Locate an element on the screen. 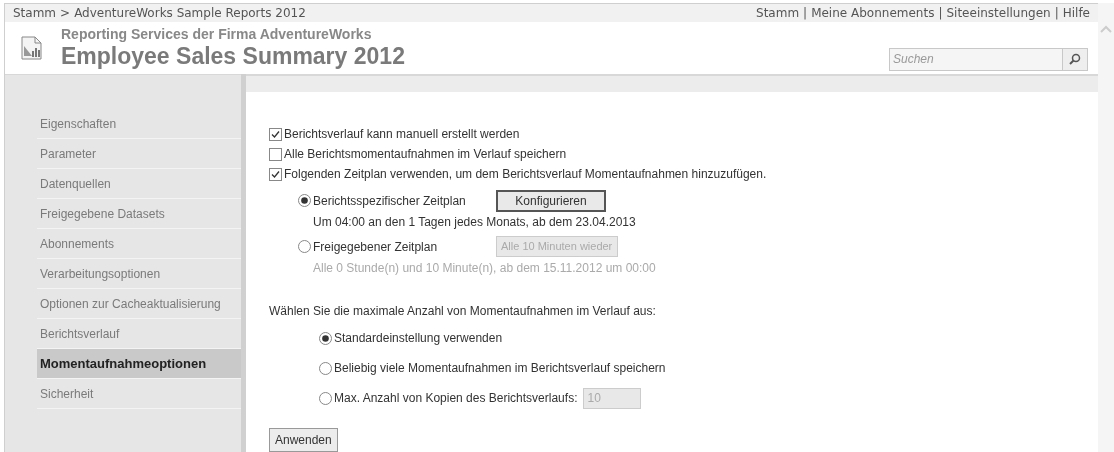 This screenshot has width=1114, height=452. search-icon is located at coordinates (1075, 59).